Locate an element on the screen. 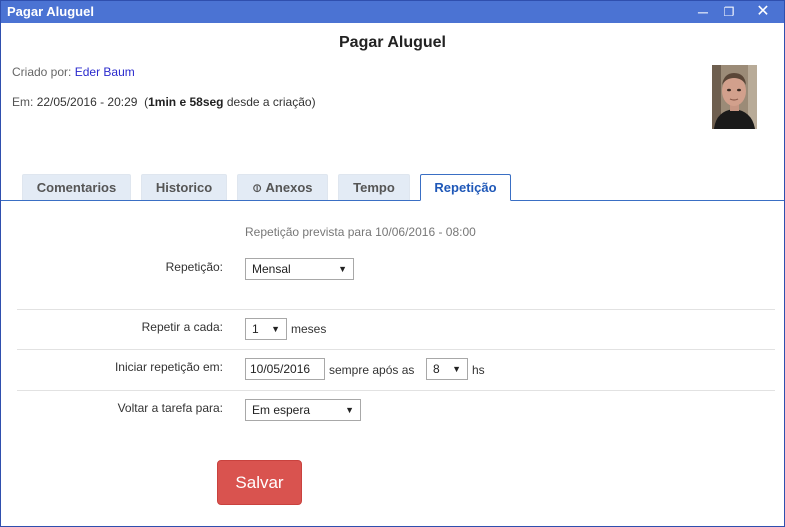  tab-label: Historico is located at coordinates (184, 187).